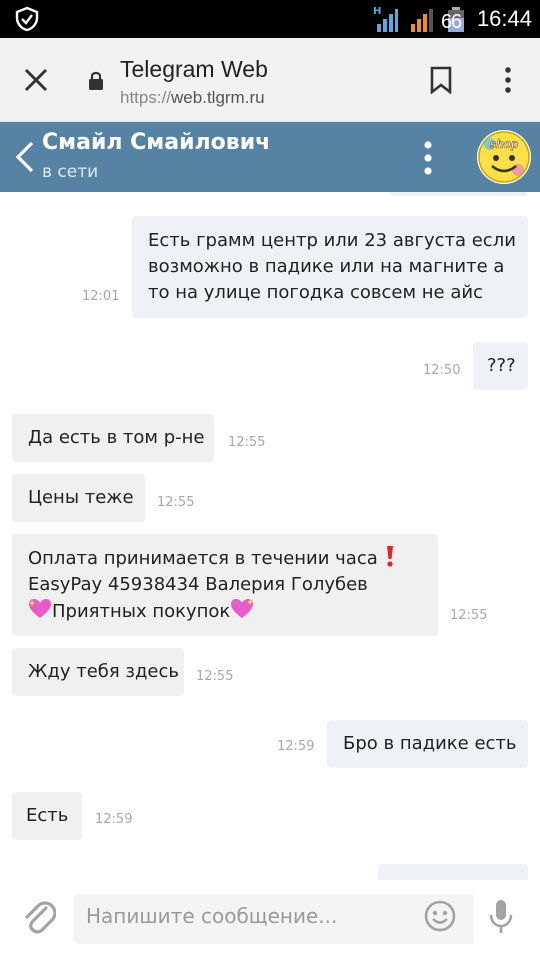  Describe the element at coordinates (332, 240) in the screenshot. I see `message-text-line: Есть грамм центр или 23 августа если` at that location.